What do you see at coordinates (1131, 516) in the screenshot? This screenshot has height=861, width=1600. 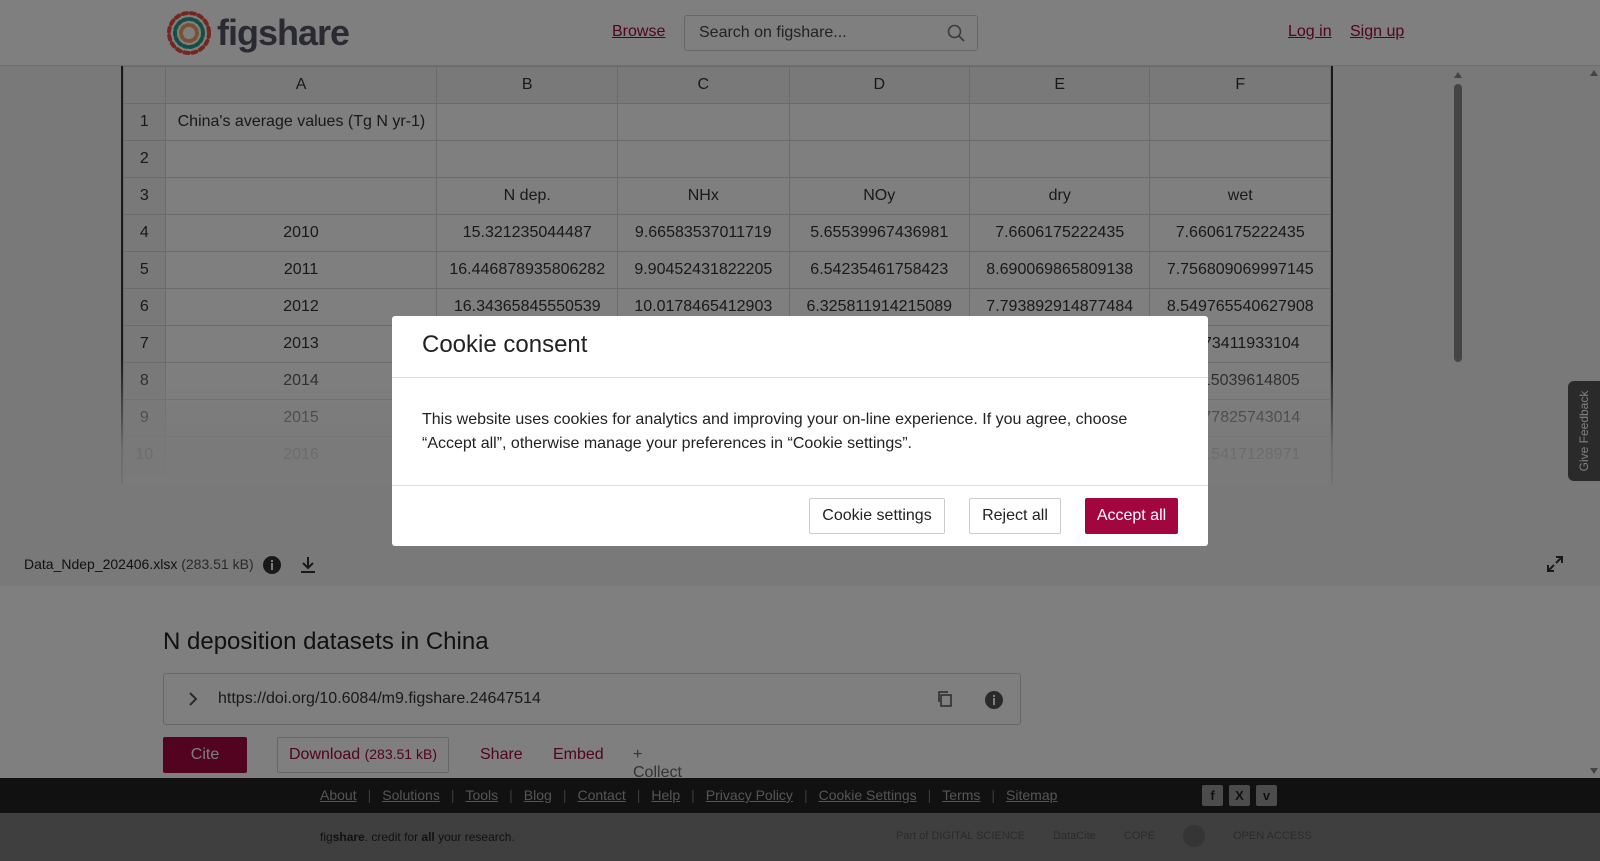 I see `accept-all-button: Accept all` at bounding box center [1131, 516].